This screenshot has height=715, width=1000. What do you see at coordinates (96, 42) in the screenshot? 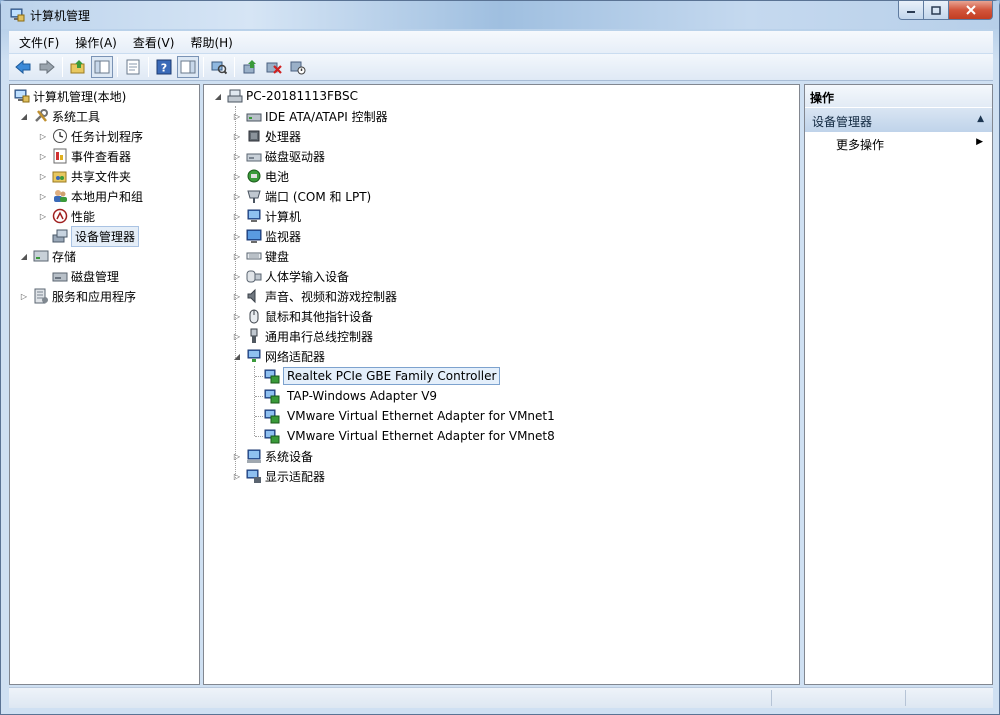
I see `menu-action: 操作(A)` at bounding box center [96, 42].